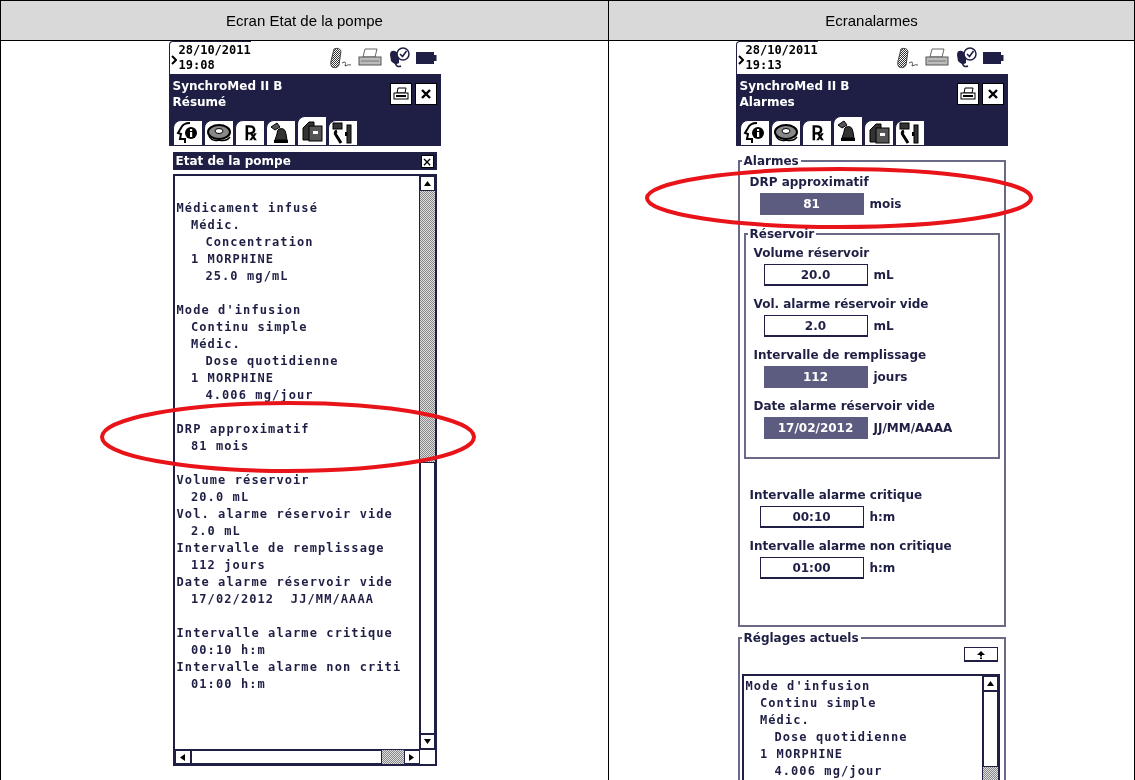  I want to click on field-label: Intervalle alarme critique, so click(836, 495).